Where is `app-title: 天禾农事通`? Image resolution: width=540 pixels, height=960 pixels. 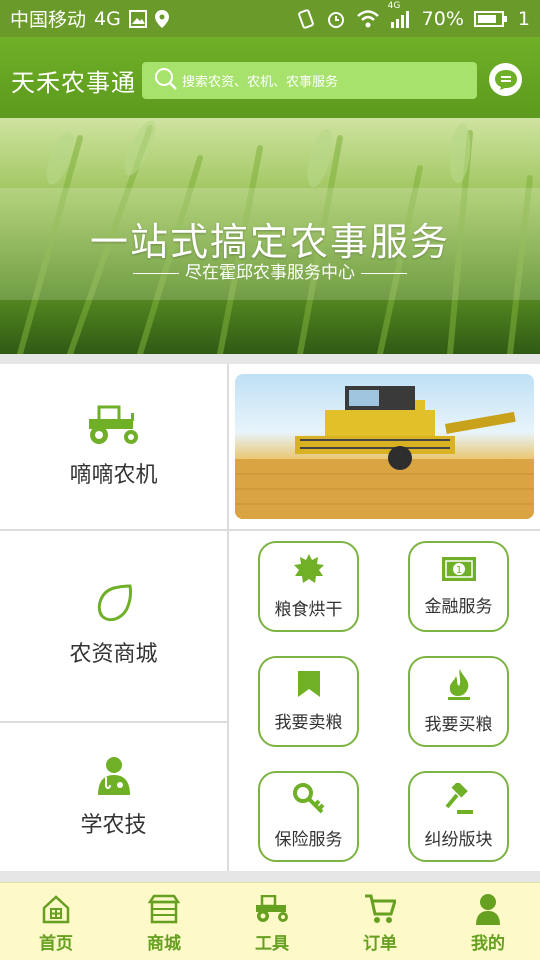
app-title: 天禾农事通 is located at coordinates (73, 83).